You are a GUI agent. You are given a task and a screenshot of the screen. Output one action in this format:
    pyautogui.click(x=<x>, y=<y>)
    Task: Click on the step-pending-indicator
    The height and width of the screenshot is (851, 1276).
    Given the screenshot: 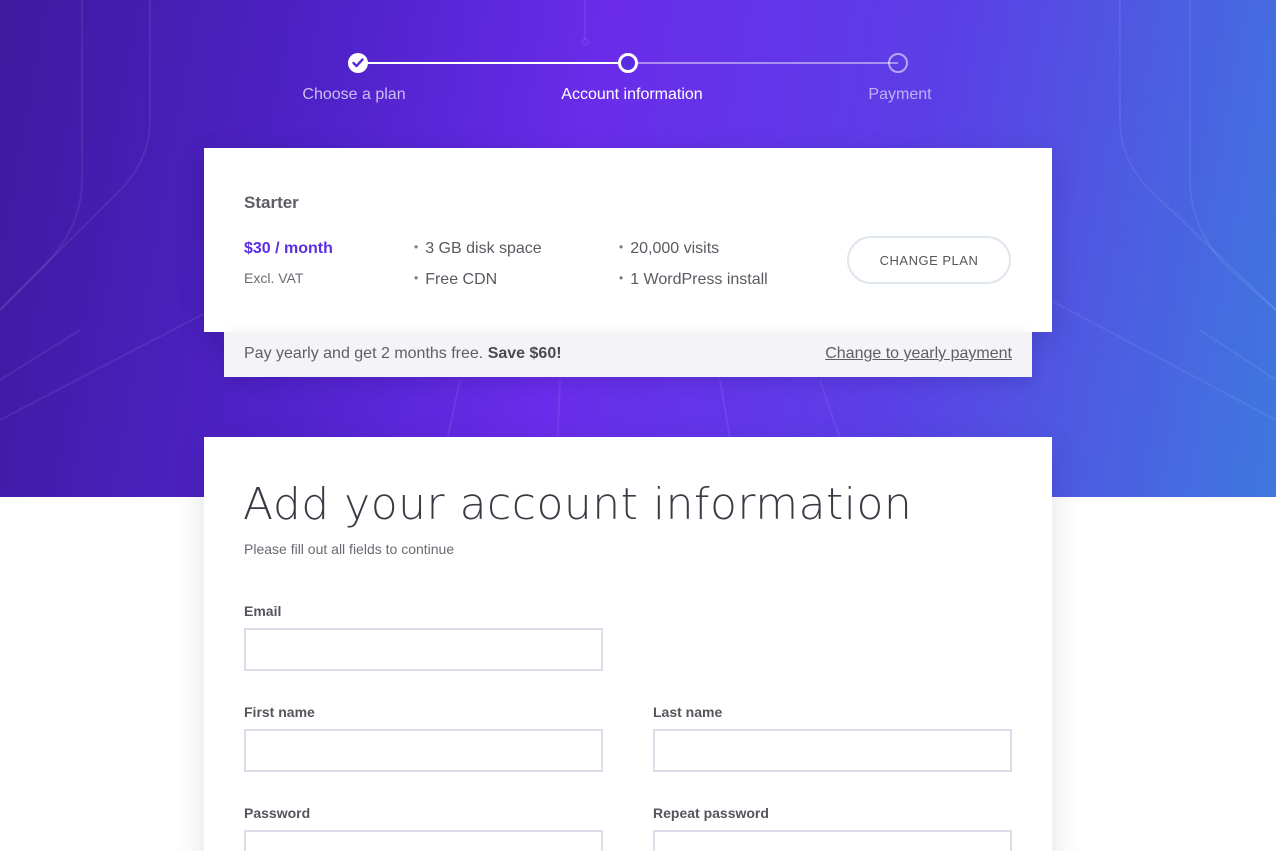 What is the action you would take?
    pyautogui.click(x=898, y=63)
    